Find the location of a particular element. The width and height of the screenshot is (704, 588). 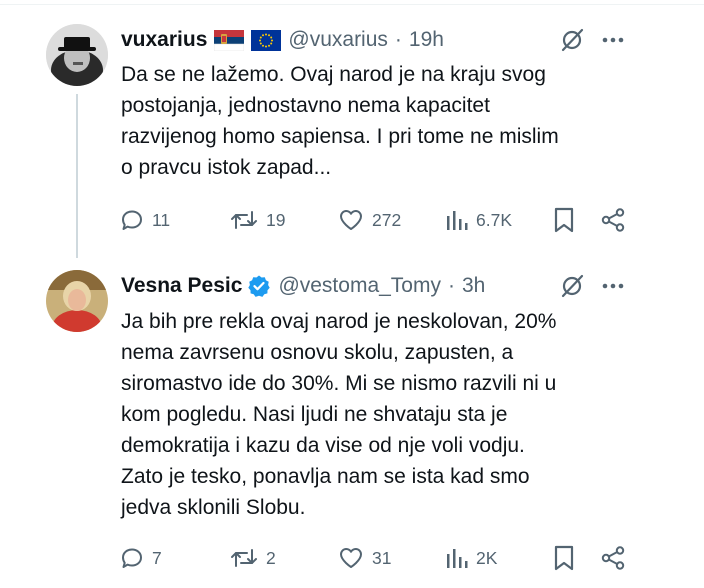

verified-badge-icon is located at coordinates (259, 286).